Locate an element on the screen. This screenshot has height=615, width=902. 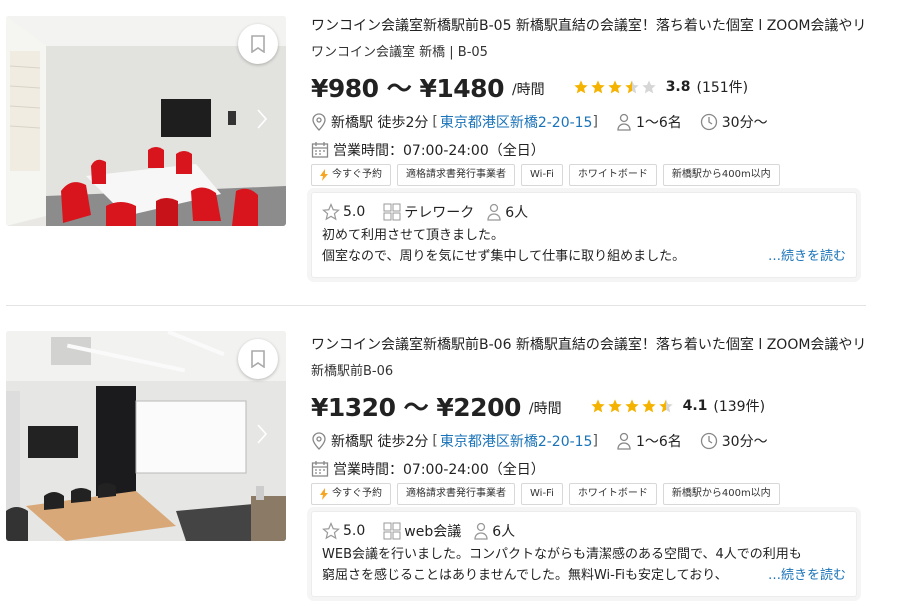
review-line: 初めて利用させて頂きました。 is located at coordinates (413, 235).